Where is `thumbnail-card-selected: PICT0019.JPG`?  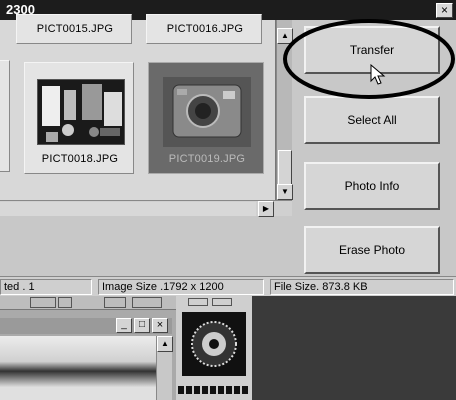 thumbnail-card-selected: PICT0019.JPG is located at coordinates (206, 118).